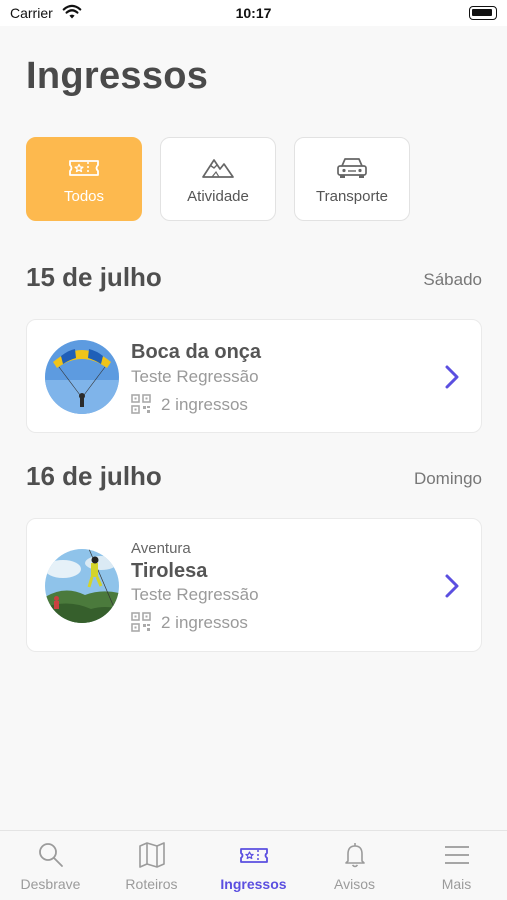 This screenshot has height=900, width=507. I want to click on filter-atividade: Atividade, so click(218, 179).